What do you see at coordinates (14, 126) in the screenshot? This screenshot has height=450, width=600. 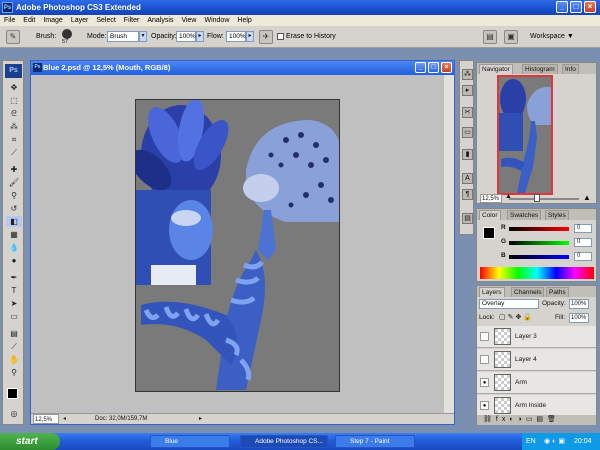 I see `magic-wand-tool-icon: ⁂` at bounding box center [14, 126].